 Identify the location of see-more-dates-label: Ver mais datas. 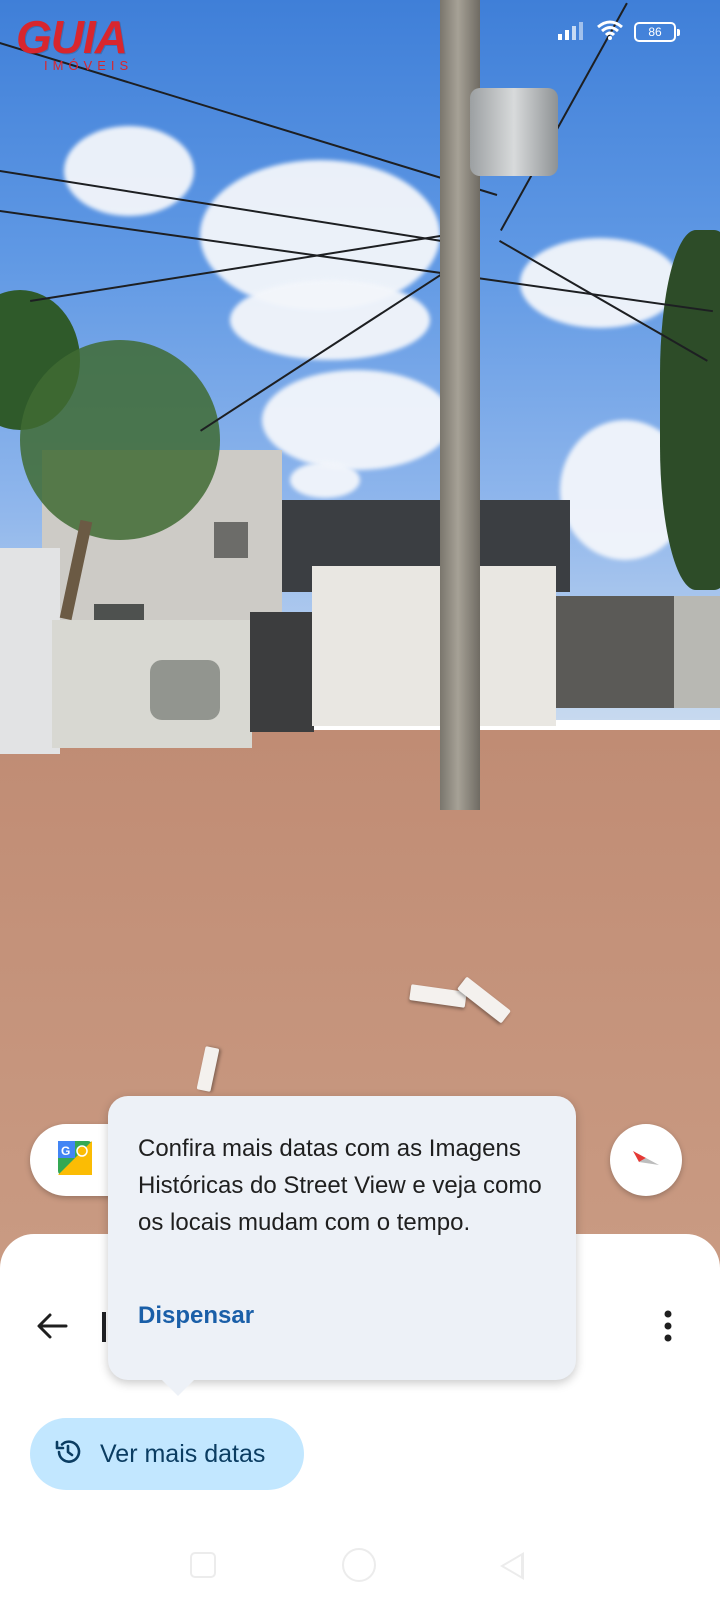
(183, 1453).